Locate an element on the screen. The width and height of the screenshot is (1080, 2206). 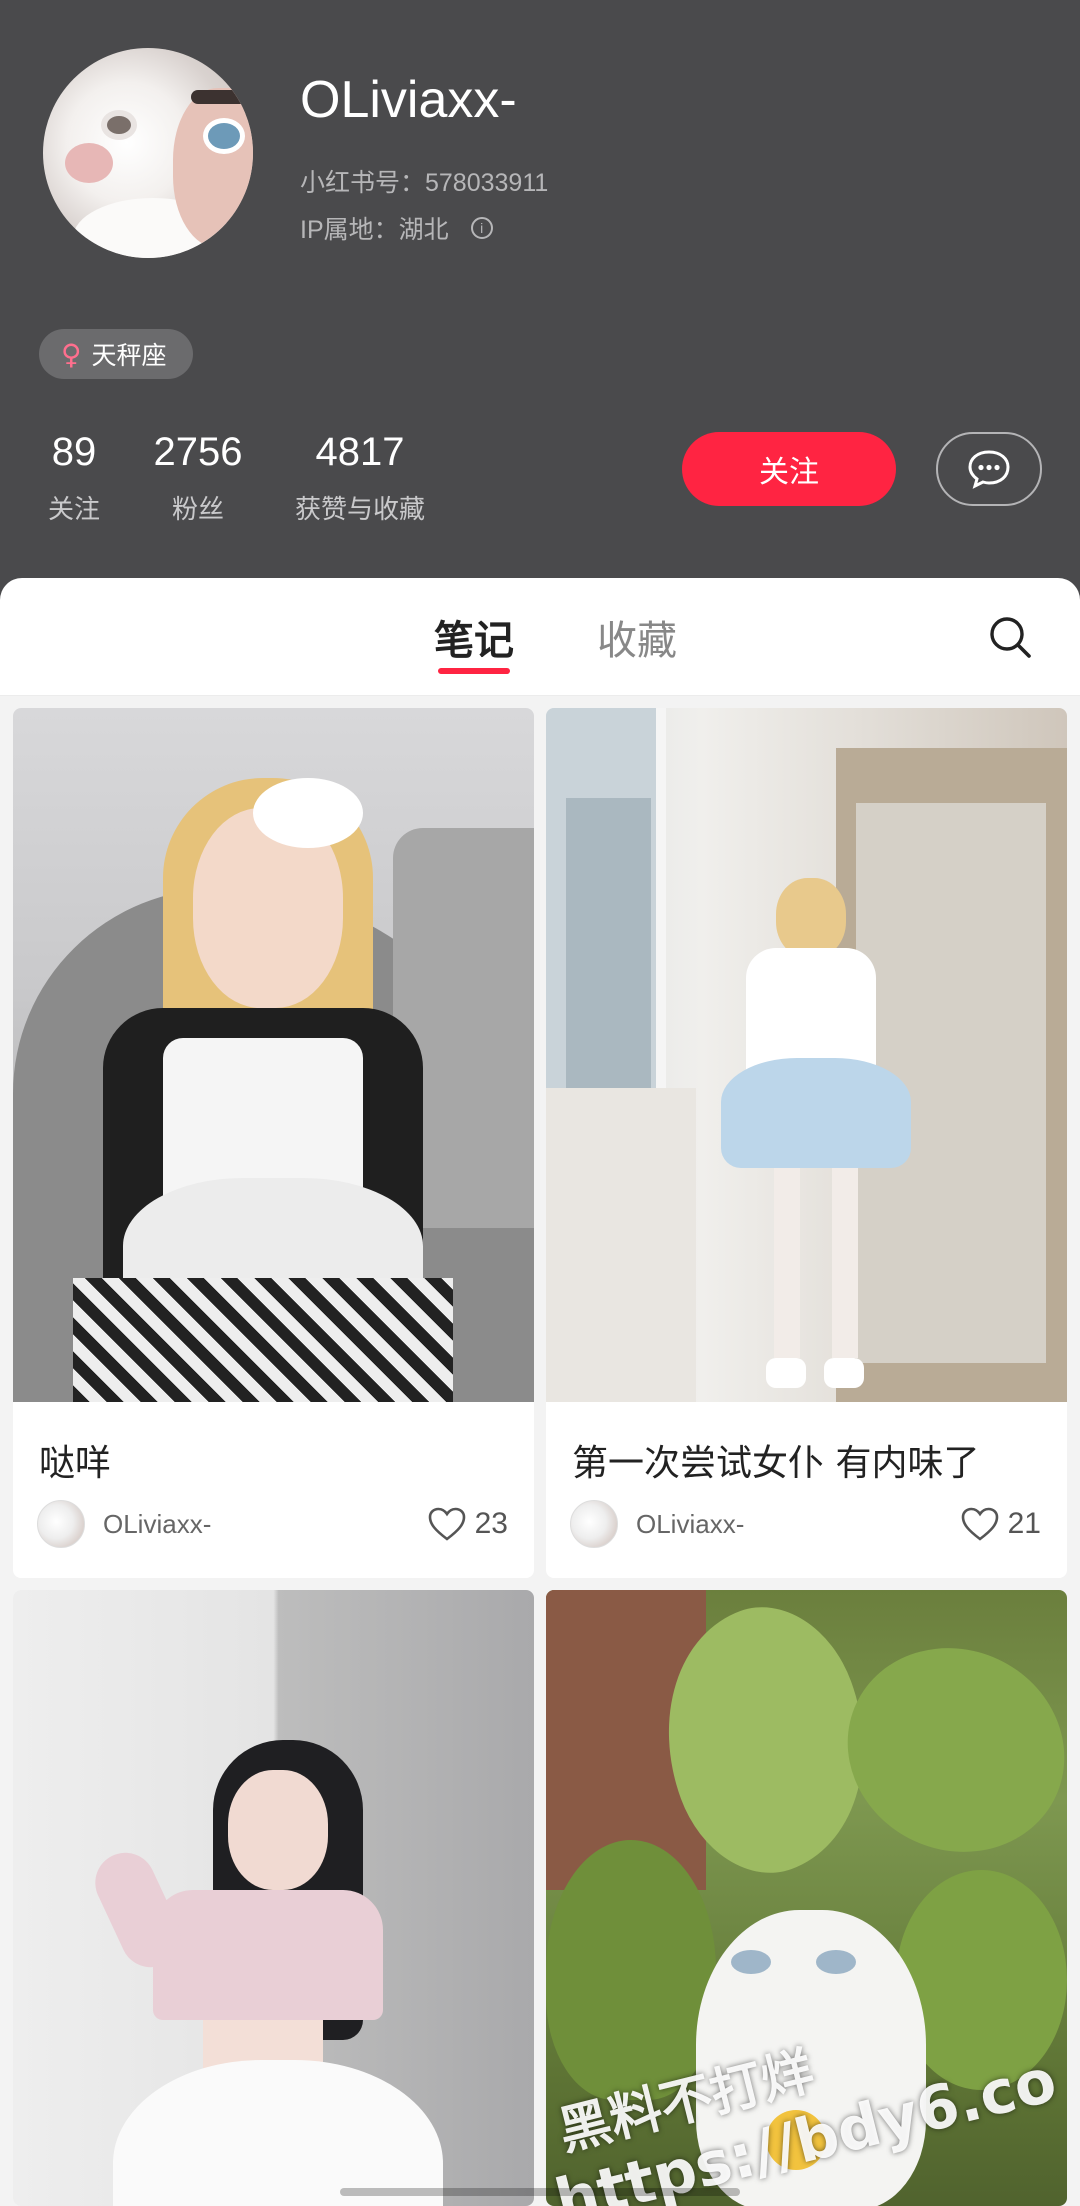
profile-id: 小红书号：578033911 is located at coordinates (424, 181).